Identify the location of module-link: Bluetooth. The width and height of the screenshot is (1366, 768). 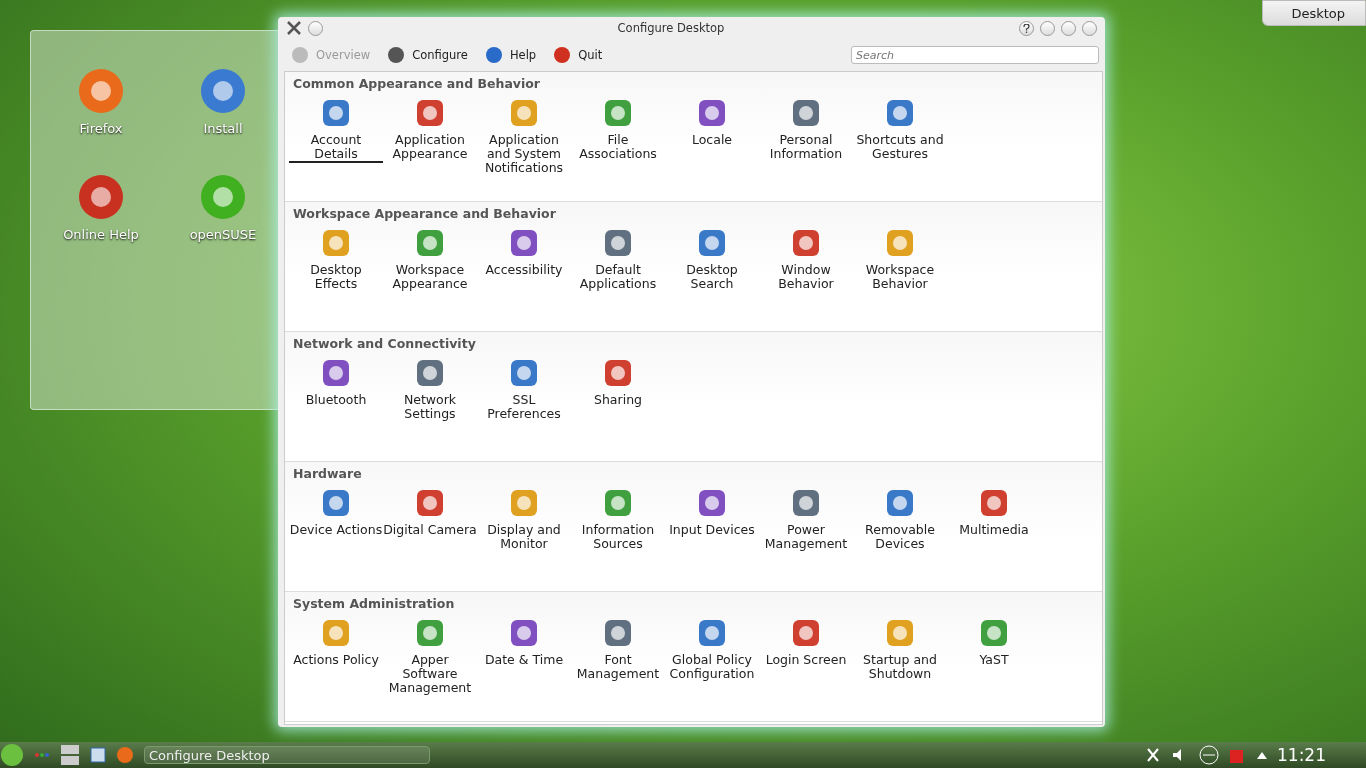
(336, 401).